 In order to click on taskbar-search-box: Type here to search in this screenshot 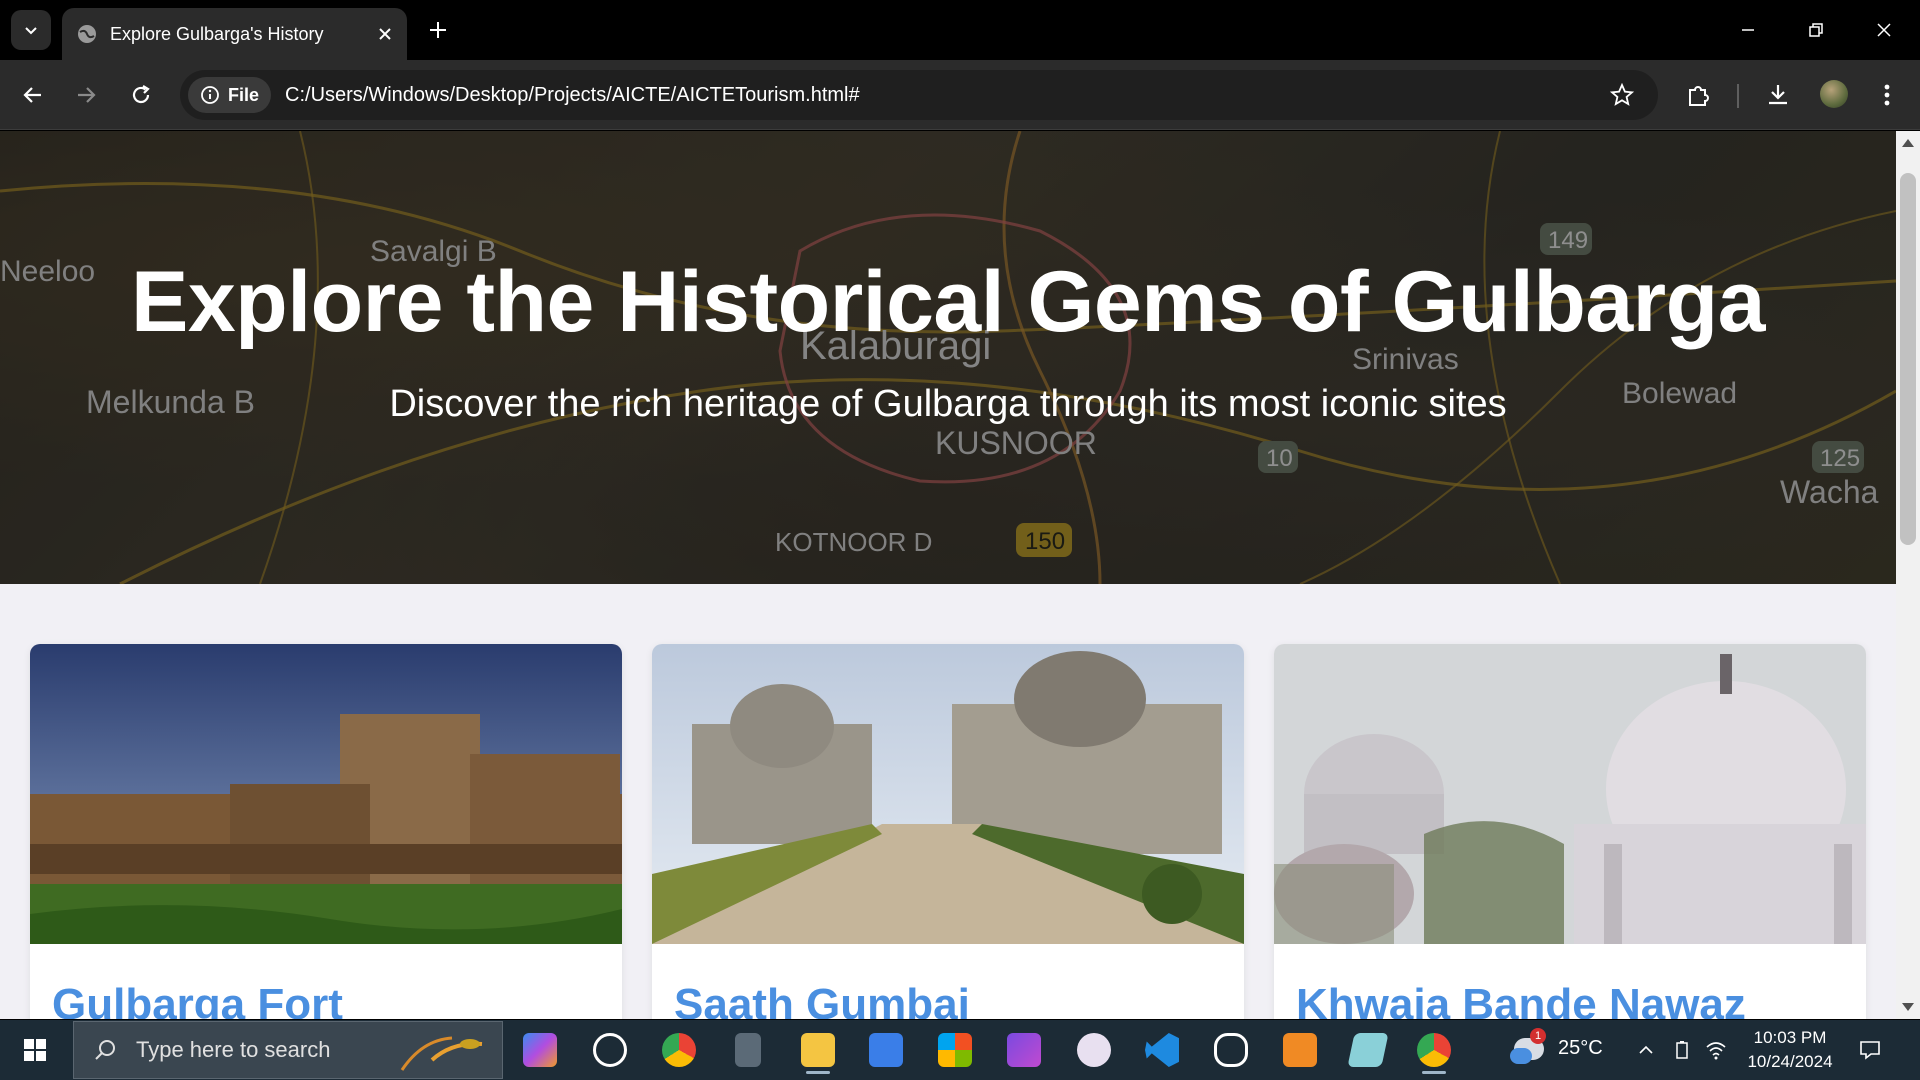, I will do `click(288, 1050)`.